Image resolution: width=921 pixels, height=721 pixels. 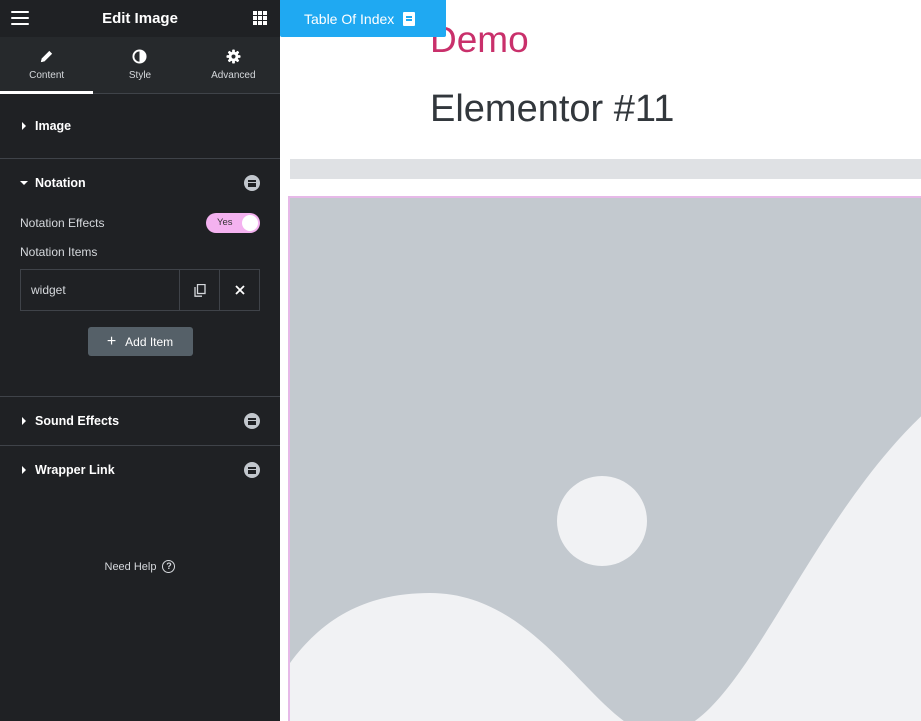 I want to click on need-help-link: Need Help ?, so click(x=140, y=566).